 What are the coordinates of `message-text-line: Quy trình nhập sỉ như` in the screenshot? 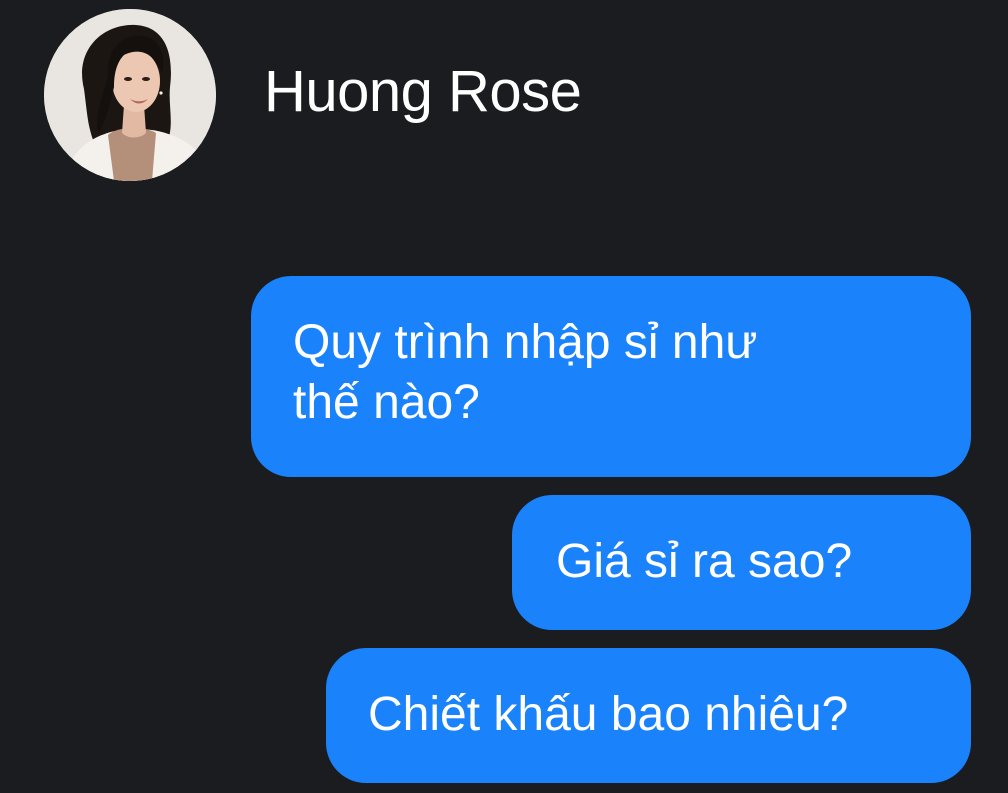 It's located at (525, 342).